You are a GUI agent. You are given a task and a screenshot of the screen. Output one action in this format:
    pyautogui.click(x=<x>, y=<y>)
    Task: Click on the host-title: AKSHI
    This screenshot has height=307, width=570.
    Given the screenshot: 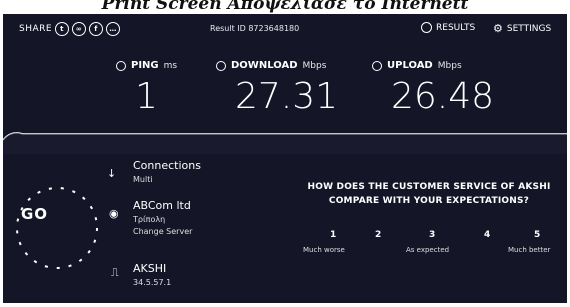 What is the action you would take?
    pyautogui.click(x=150, y=268)
    